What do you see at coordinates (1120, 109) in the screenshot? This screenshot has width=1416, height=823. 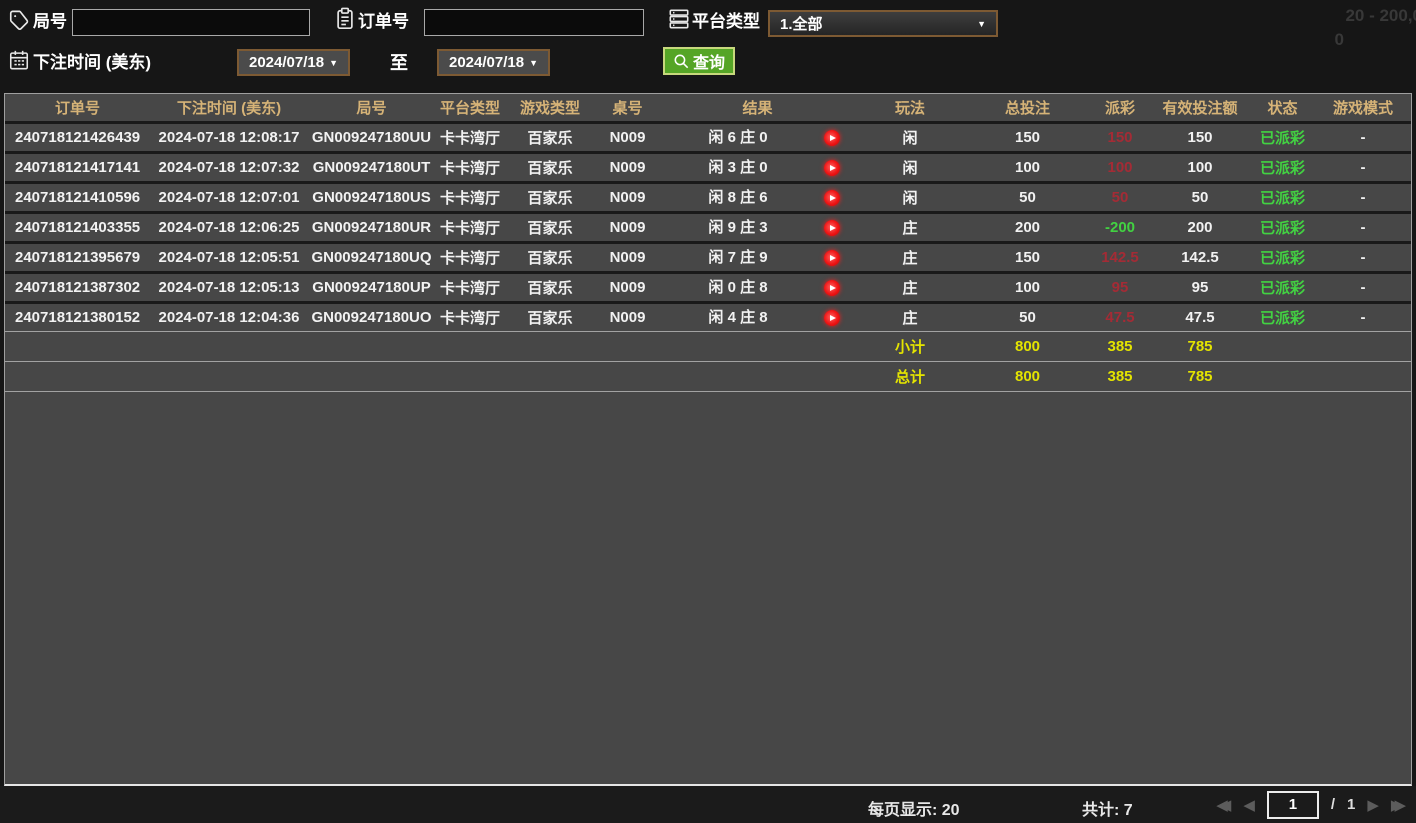 I see `col-header-payout: 派彩` at bounding box center [1120, 109].